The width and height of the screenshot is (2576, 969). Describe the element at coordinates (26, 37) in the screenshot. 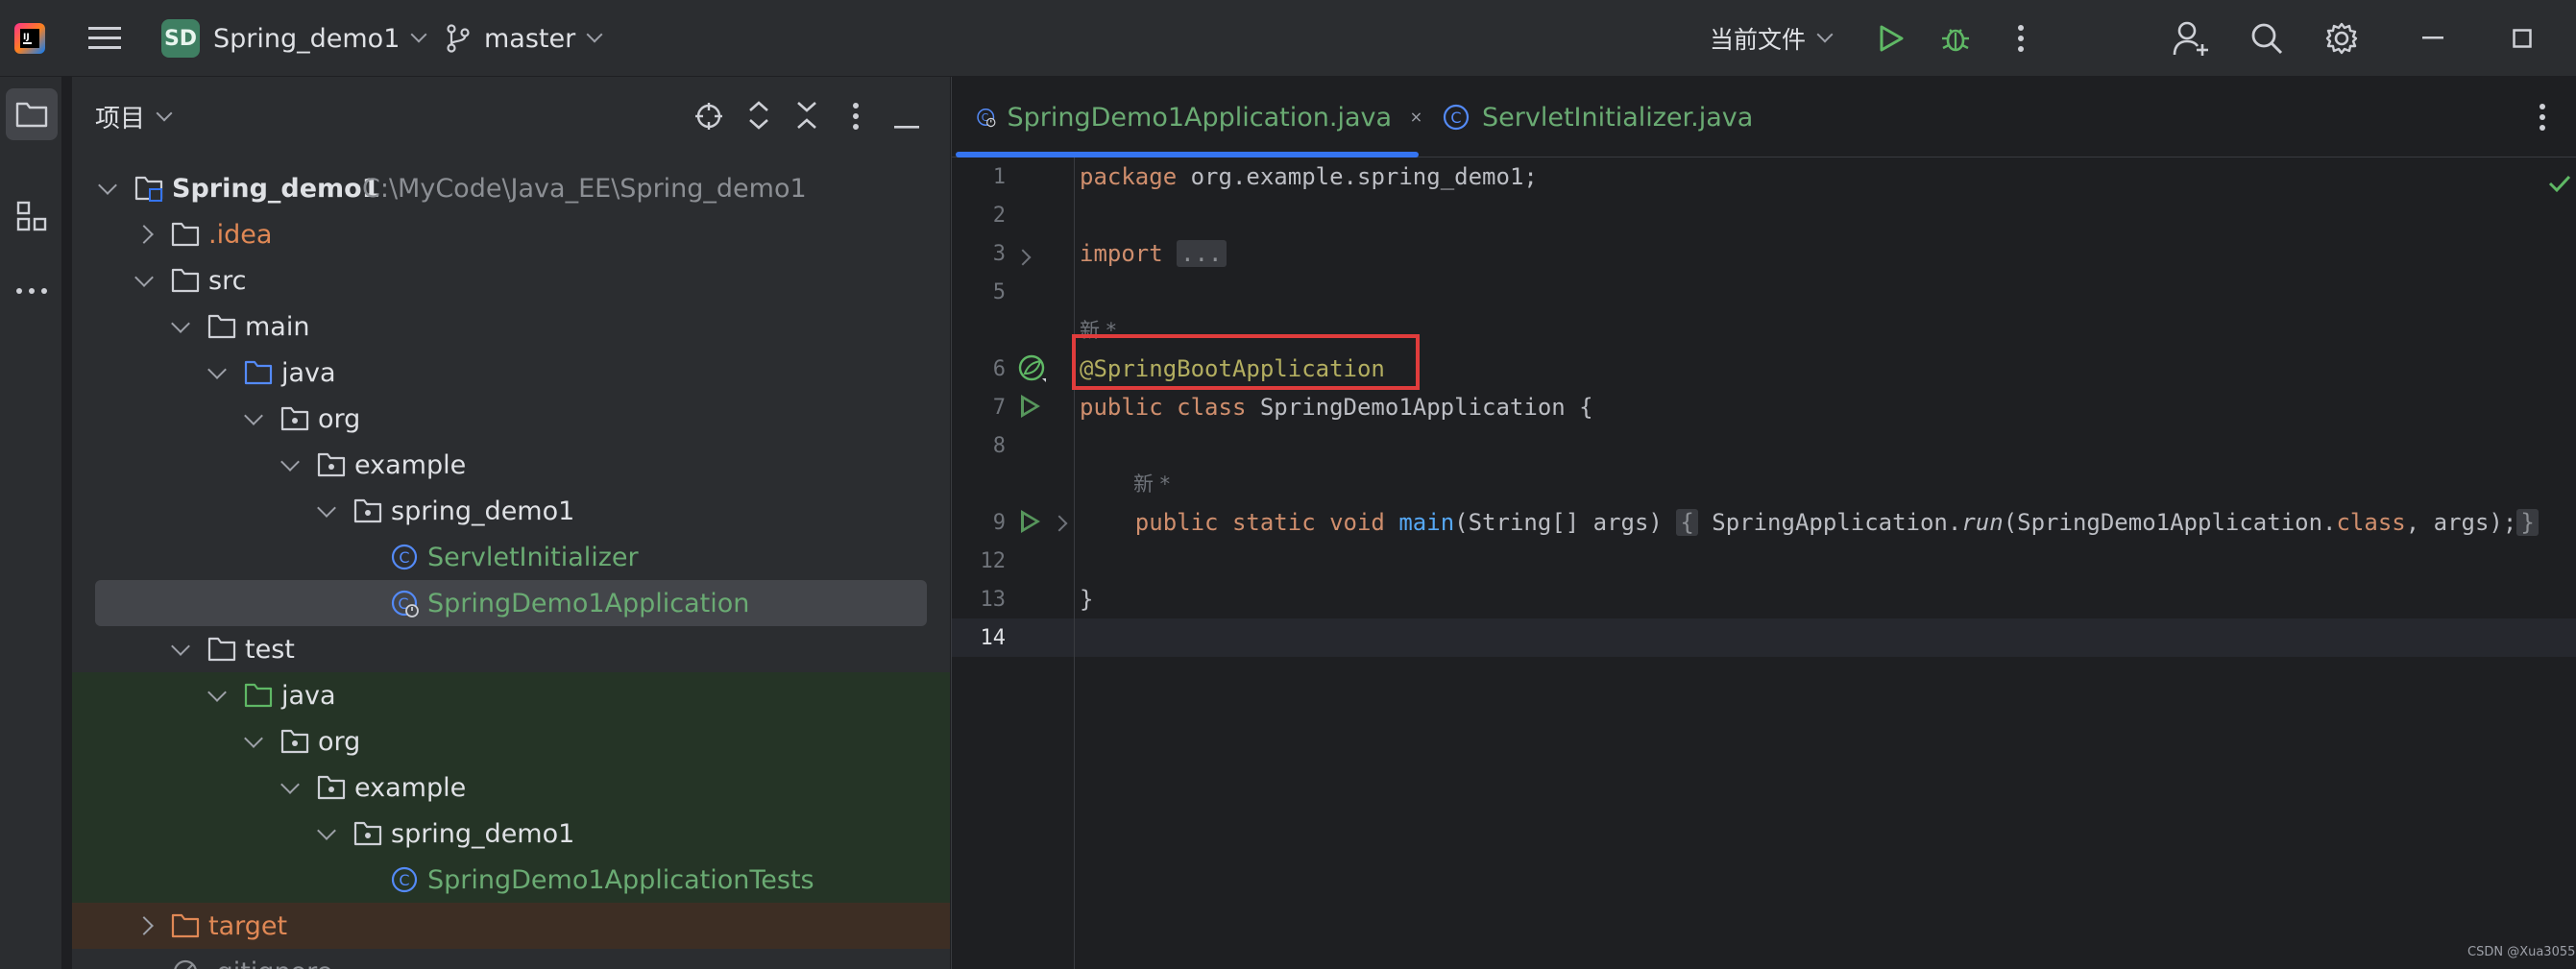

I see `svg-text: IJ` at that location.